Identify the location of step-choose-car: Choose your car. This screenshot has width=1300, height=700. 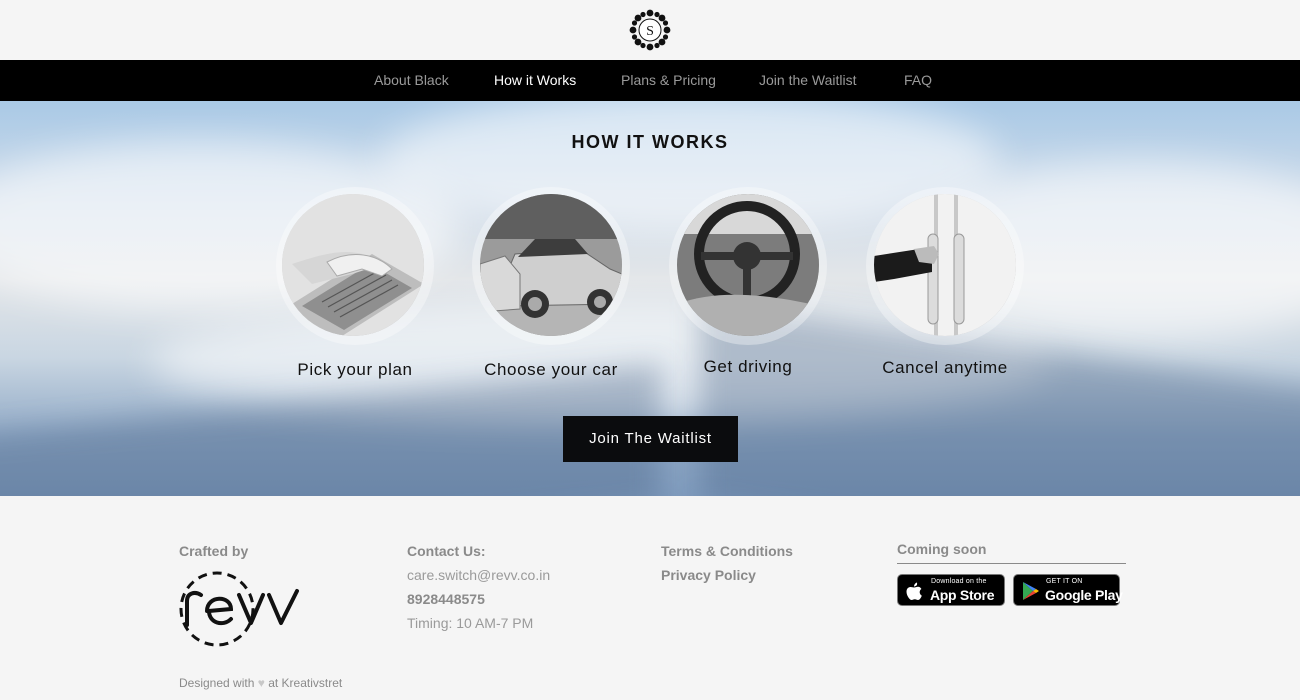
(551, 287).